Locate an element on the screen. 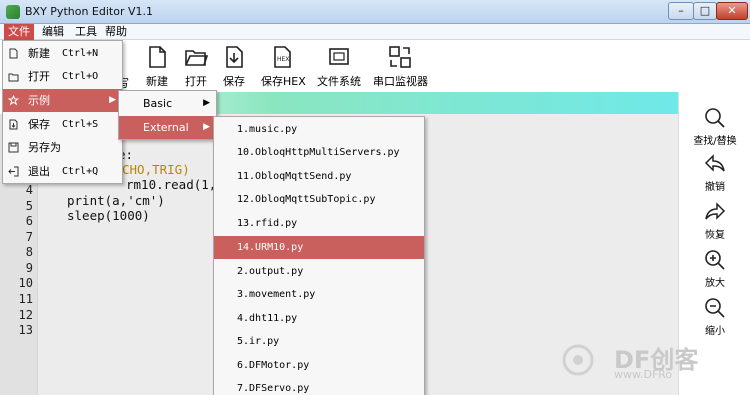 This screenshot has width=750, height=395. menu-bar: 文件 编辑 工具 帮助 is located at coordinates (375, 32).